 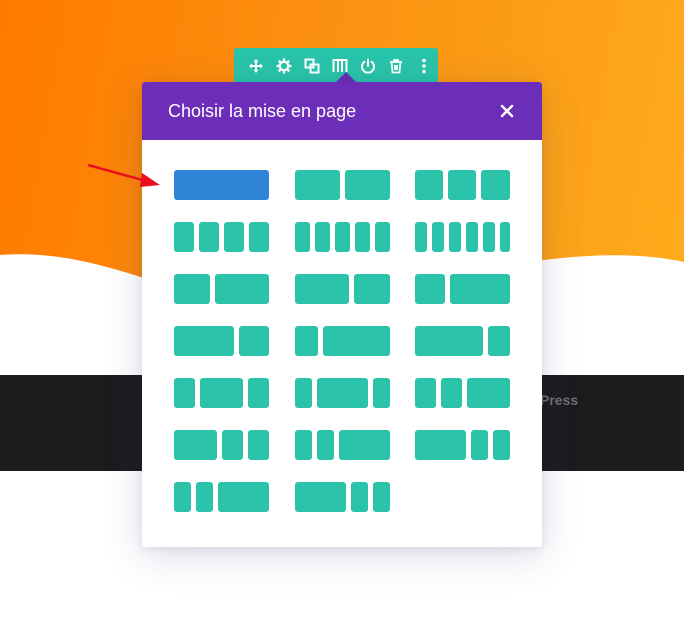 I want to click on layout-1-5x5, so click(x=342, y=237).